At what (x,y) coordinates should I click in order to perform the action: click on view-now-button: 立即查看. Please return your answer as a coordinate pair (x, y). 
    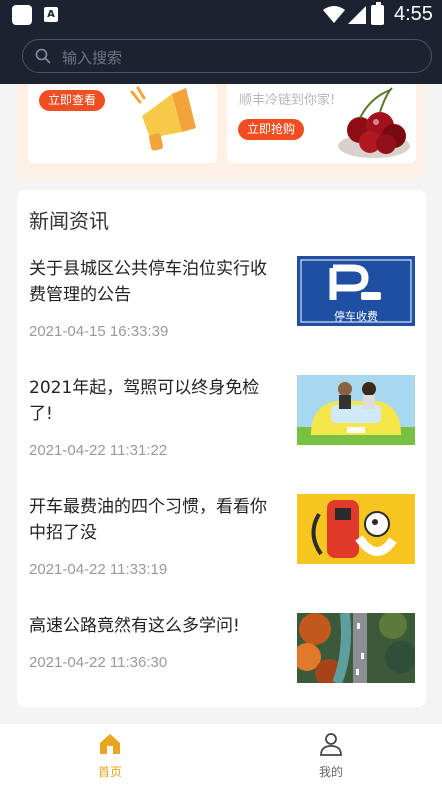
    Looking at the image, I should click on (72, 100).